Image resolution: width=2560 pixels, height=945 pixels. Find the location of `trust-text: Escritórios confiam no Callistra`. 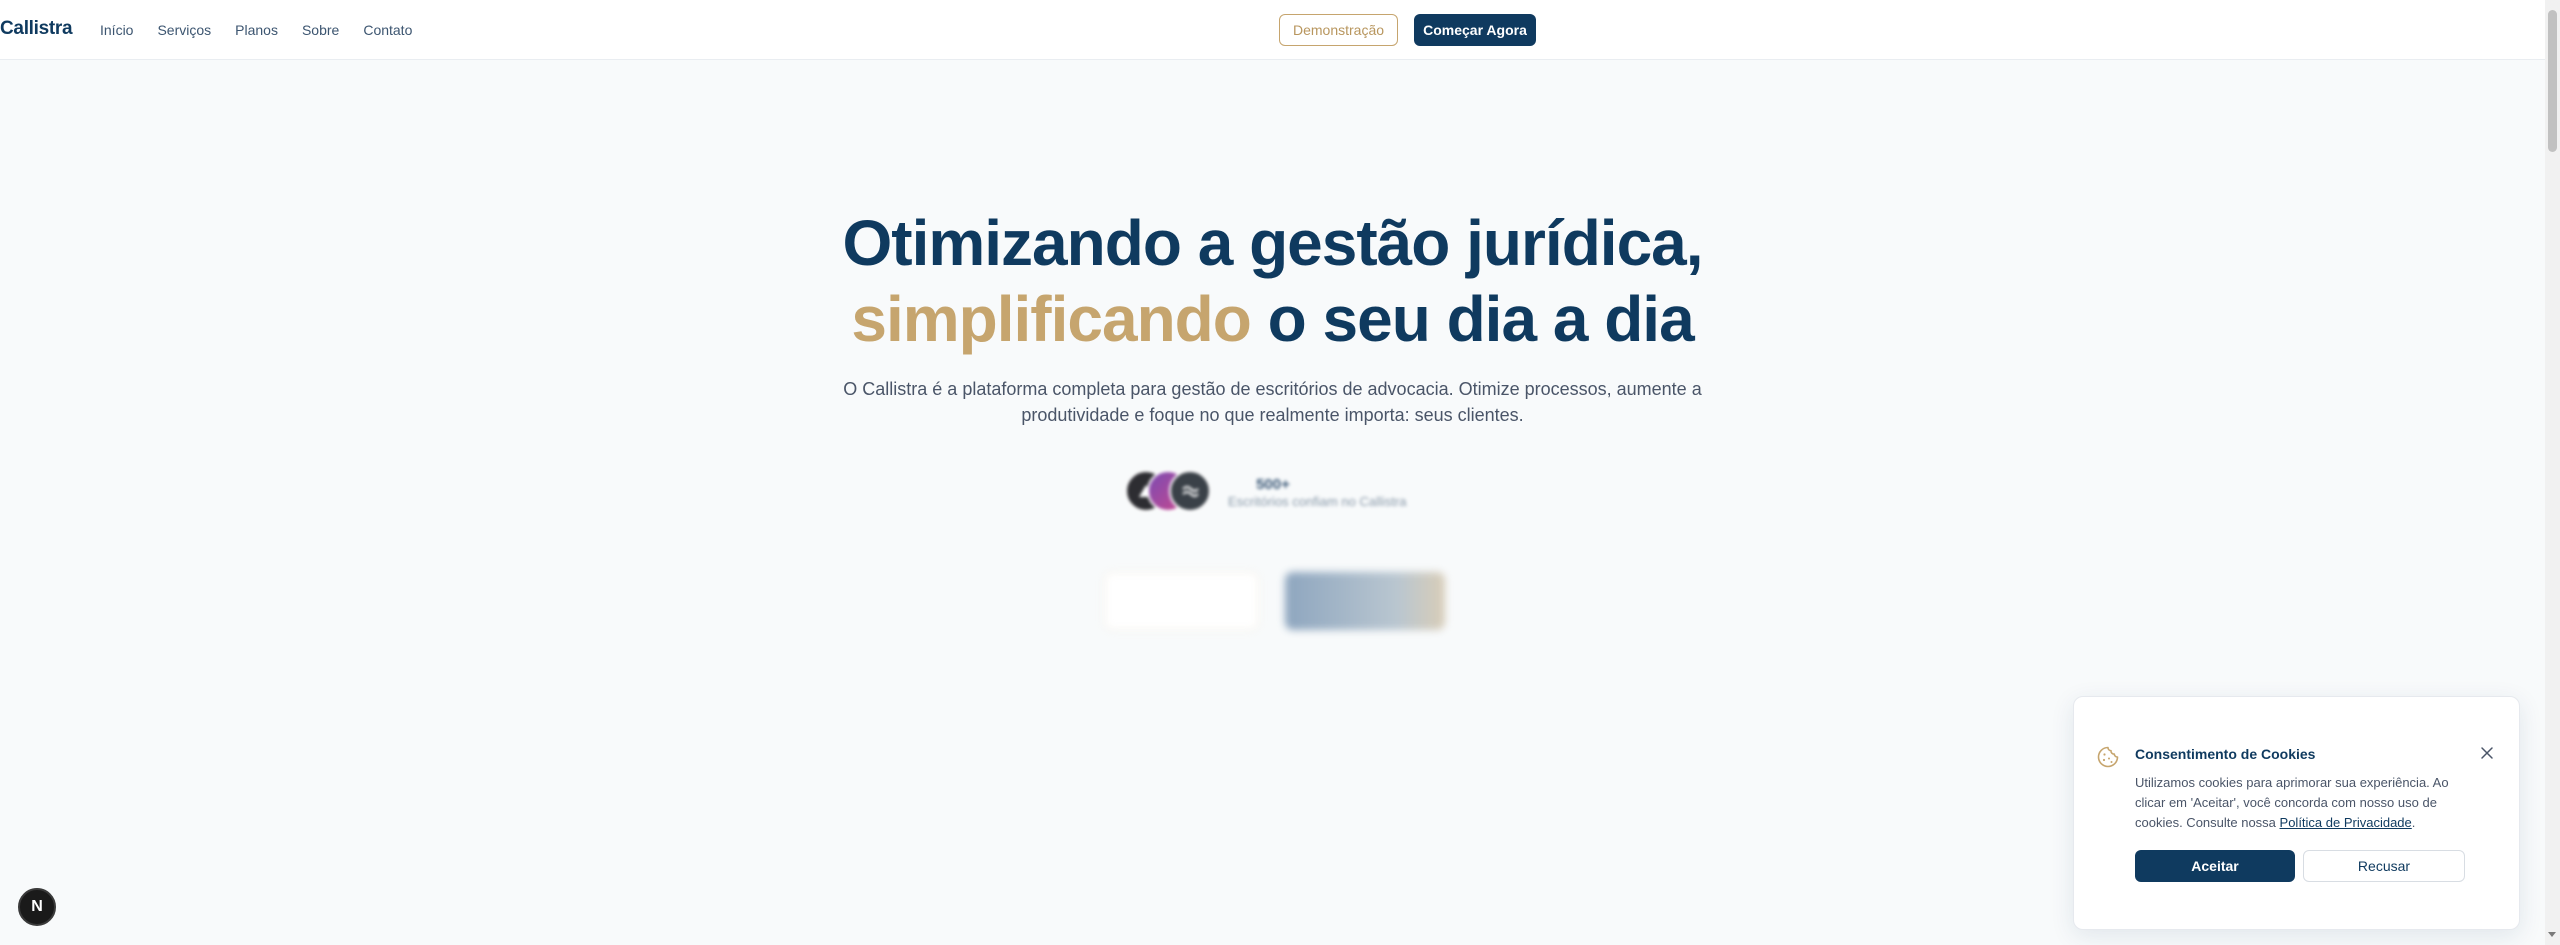

trust-text: Escritórios confiam no Callistra is located at coordinates (1317, 501).